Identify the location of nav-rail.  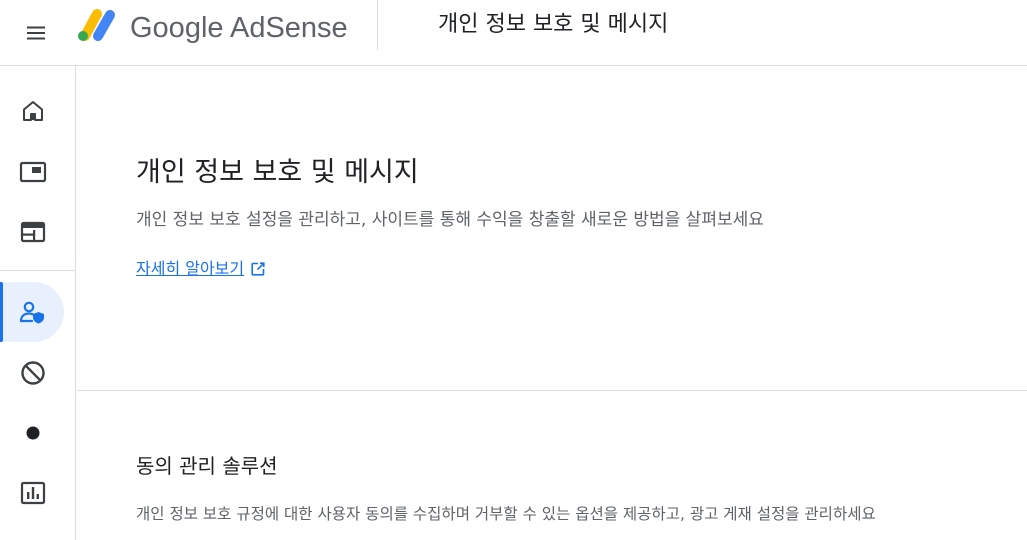
(38, 303).